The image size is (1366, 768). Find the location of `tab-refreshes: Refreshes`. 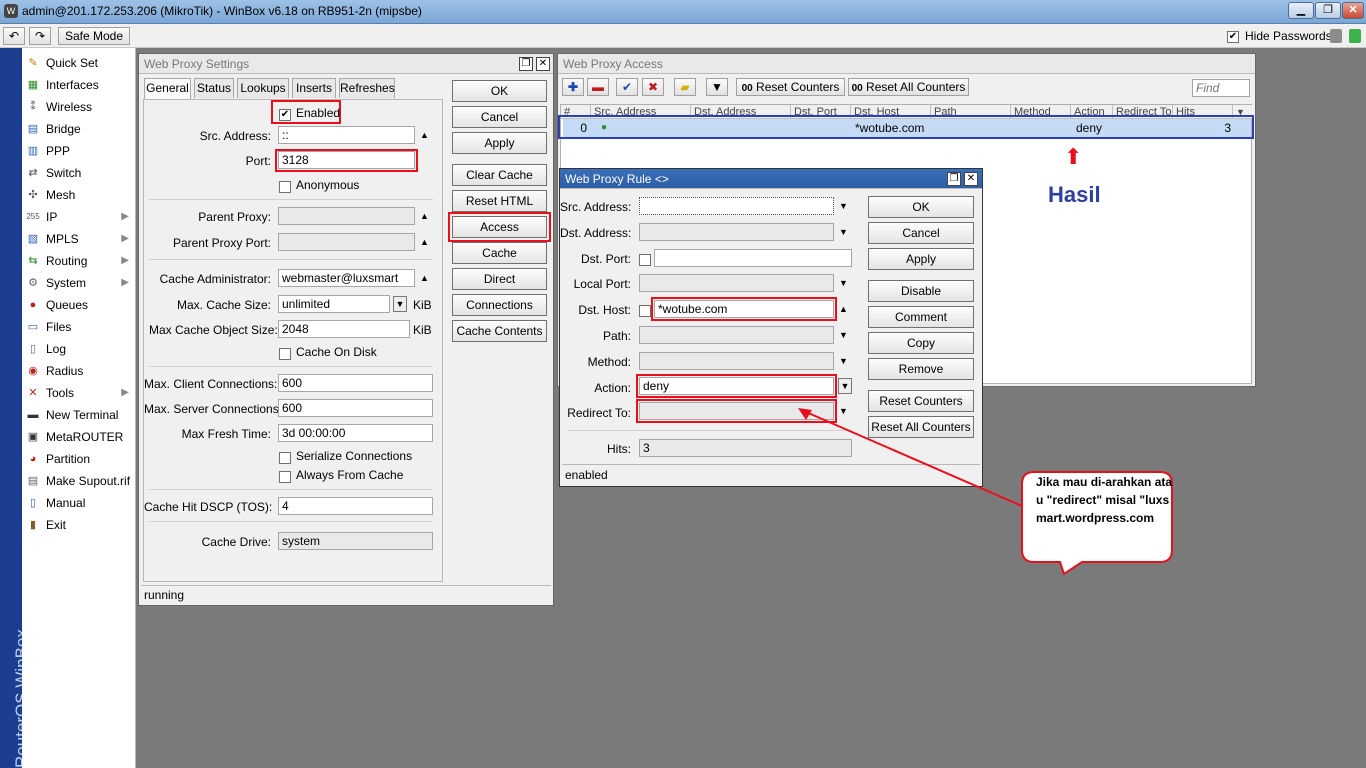

tab-refreshes: Refreshes is located at coordinates (367, 88).